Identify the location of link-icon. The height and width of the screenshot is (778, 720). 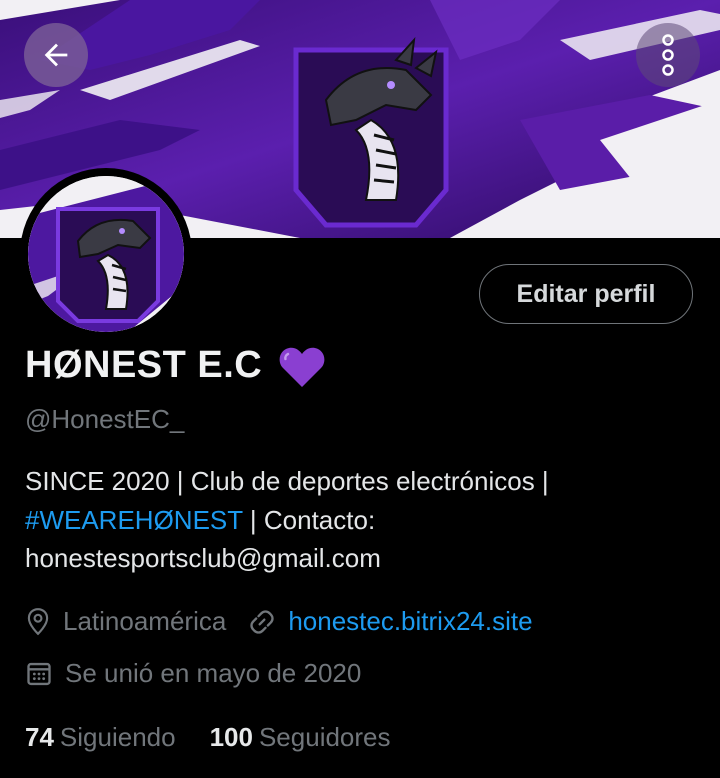
(262, 622).